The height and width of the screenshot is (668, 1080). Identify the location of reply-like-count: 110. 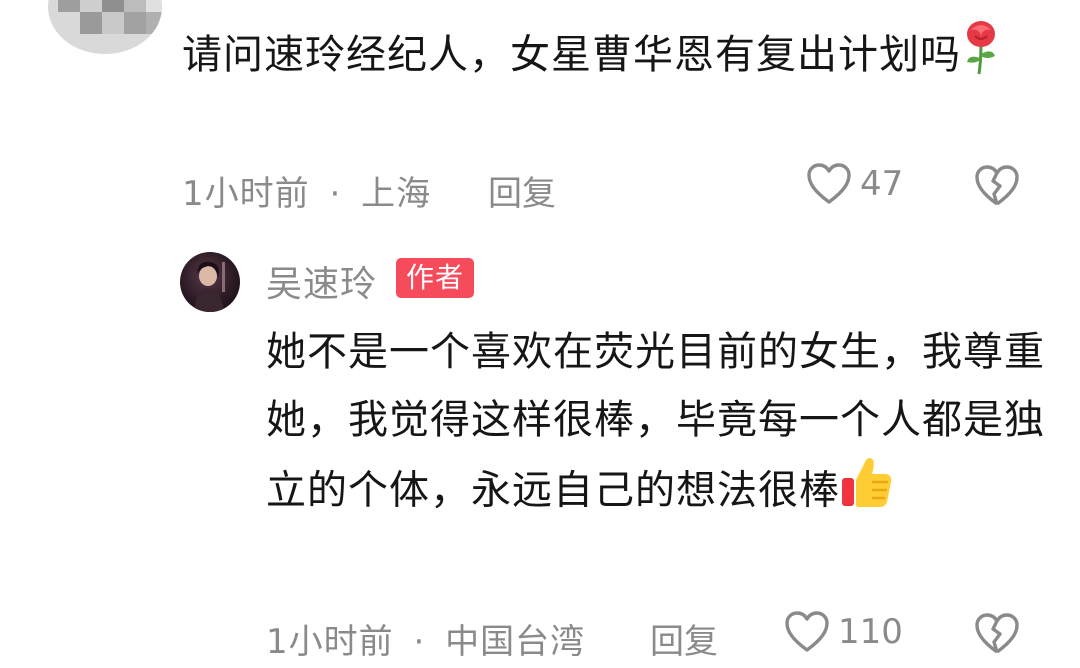
(870, 632).